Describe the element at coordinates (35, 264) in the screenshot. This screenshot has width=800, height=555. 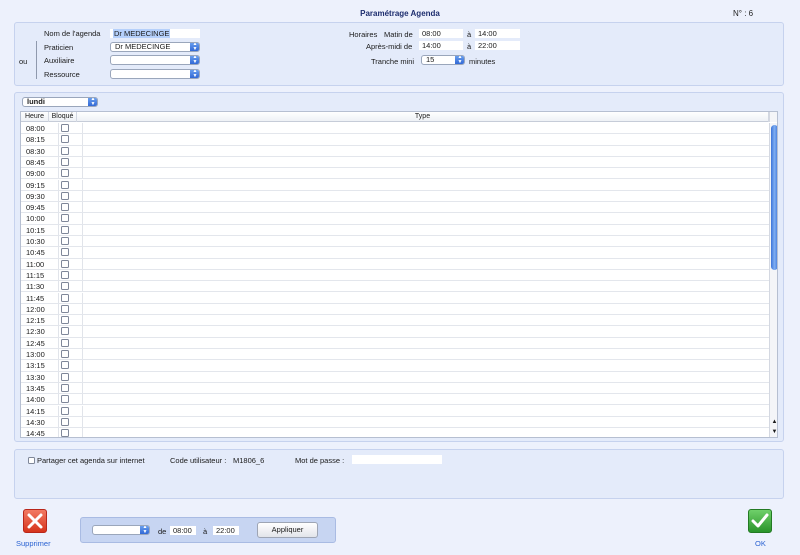
I see `row-time: 11:00` at that location.